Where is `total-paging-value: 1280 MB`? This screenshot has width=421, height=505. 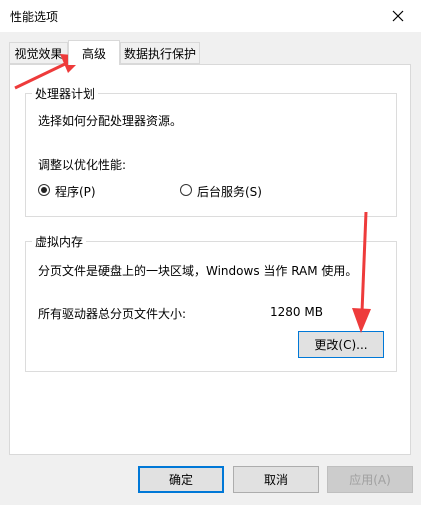 total-paging-value: 1280 MB is located at coordinates (296, 312).